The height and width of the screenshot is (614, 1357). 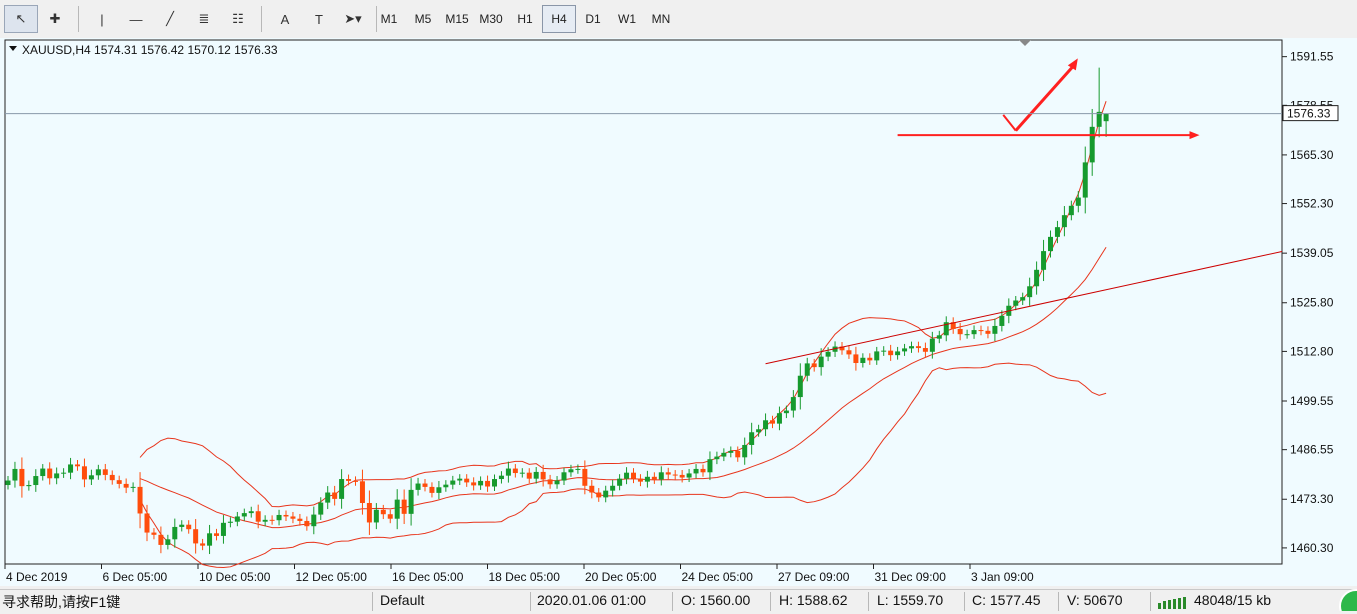 What do you see at coordinates (593, 19) in the screenshot?
I see `timeframe-d1-button: D1` at bounding box center [593, 19].